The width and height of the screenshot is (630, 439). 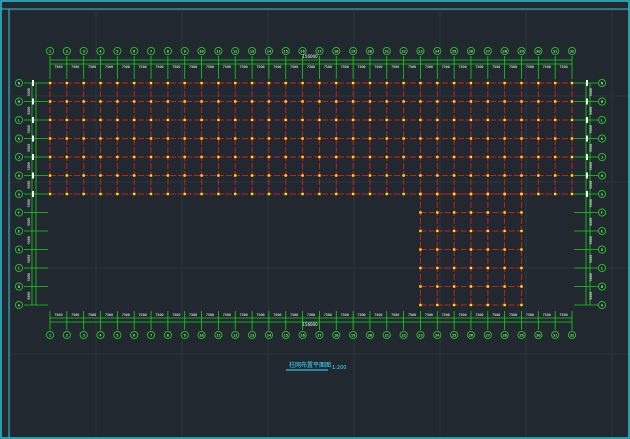 I want to click on axis-bubble-label: 9, so click(x=185, y=51).